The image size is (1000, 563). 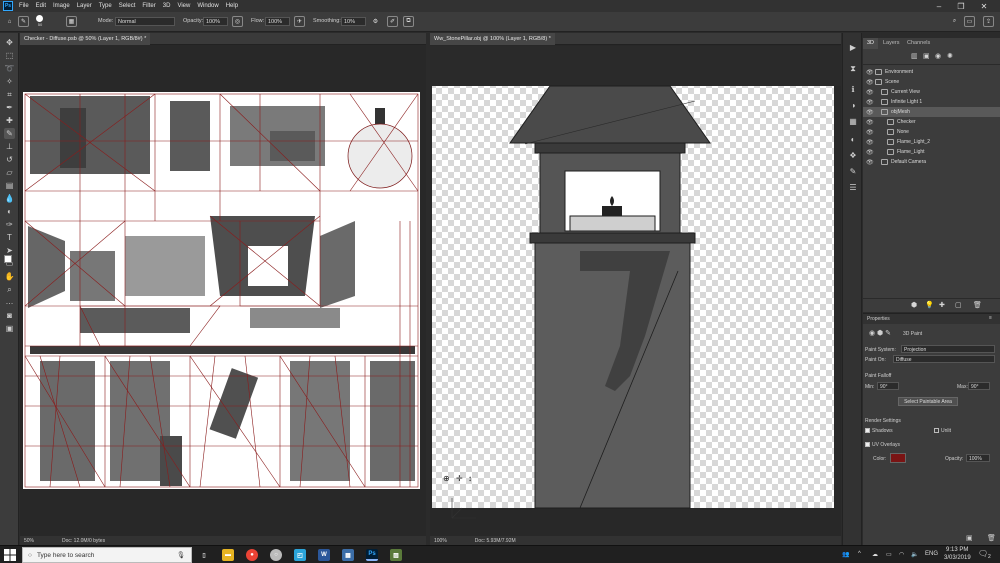 I want to click on search-icon: ⌕, so click(x=954, y=21).